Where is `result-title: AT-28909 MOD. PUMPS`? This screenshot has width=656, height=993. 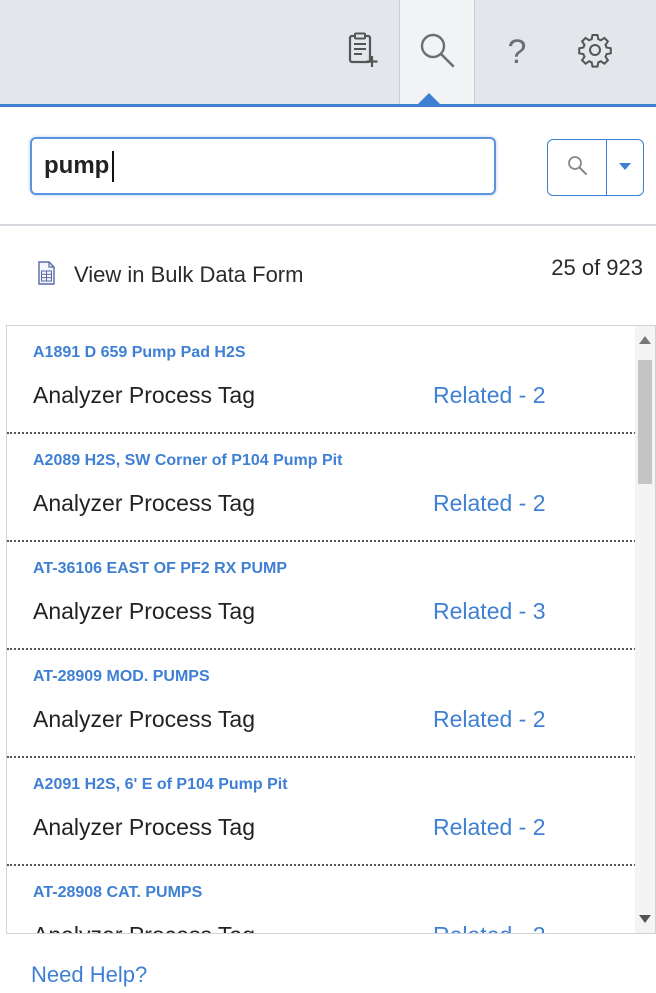 result-title: AT-28909 MOD. PUMPS is located at coordinates (121, 677).